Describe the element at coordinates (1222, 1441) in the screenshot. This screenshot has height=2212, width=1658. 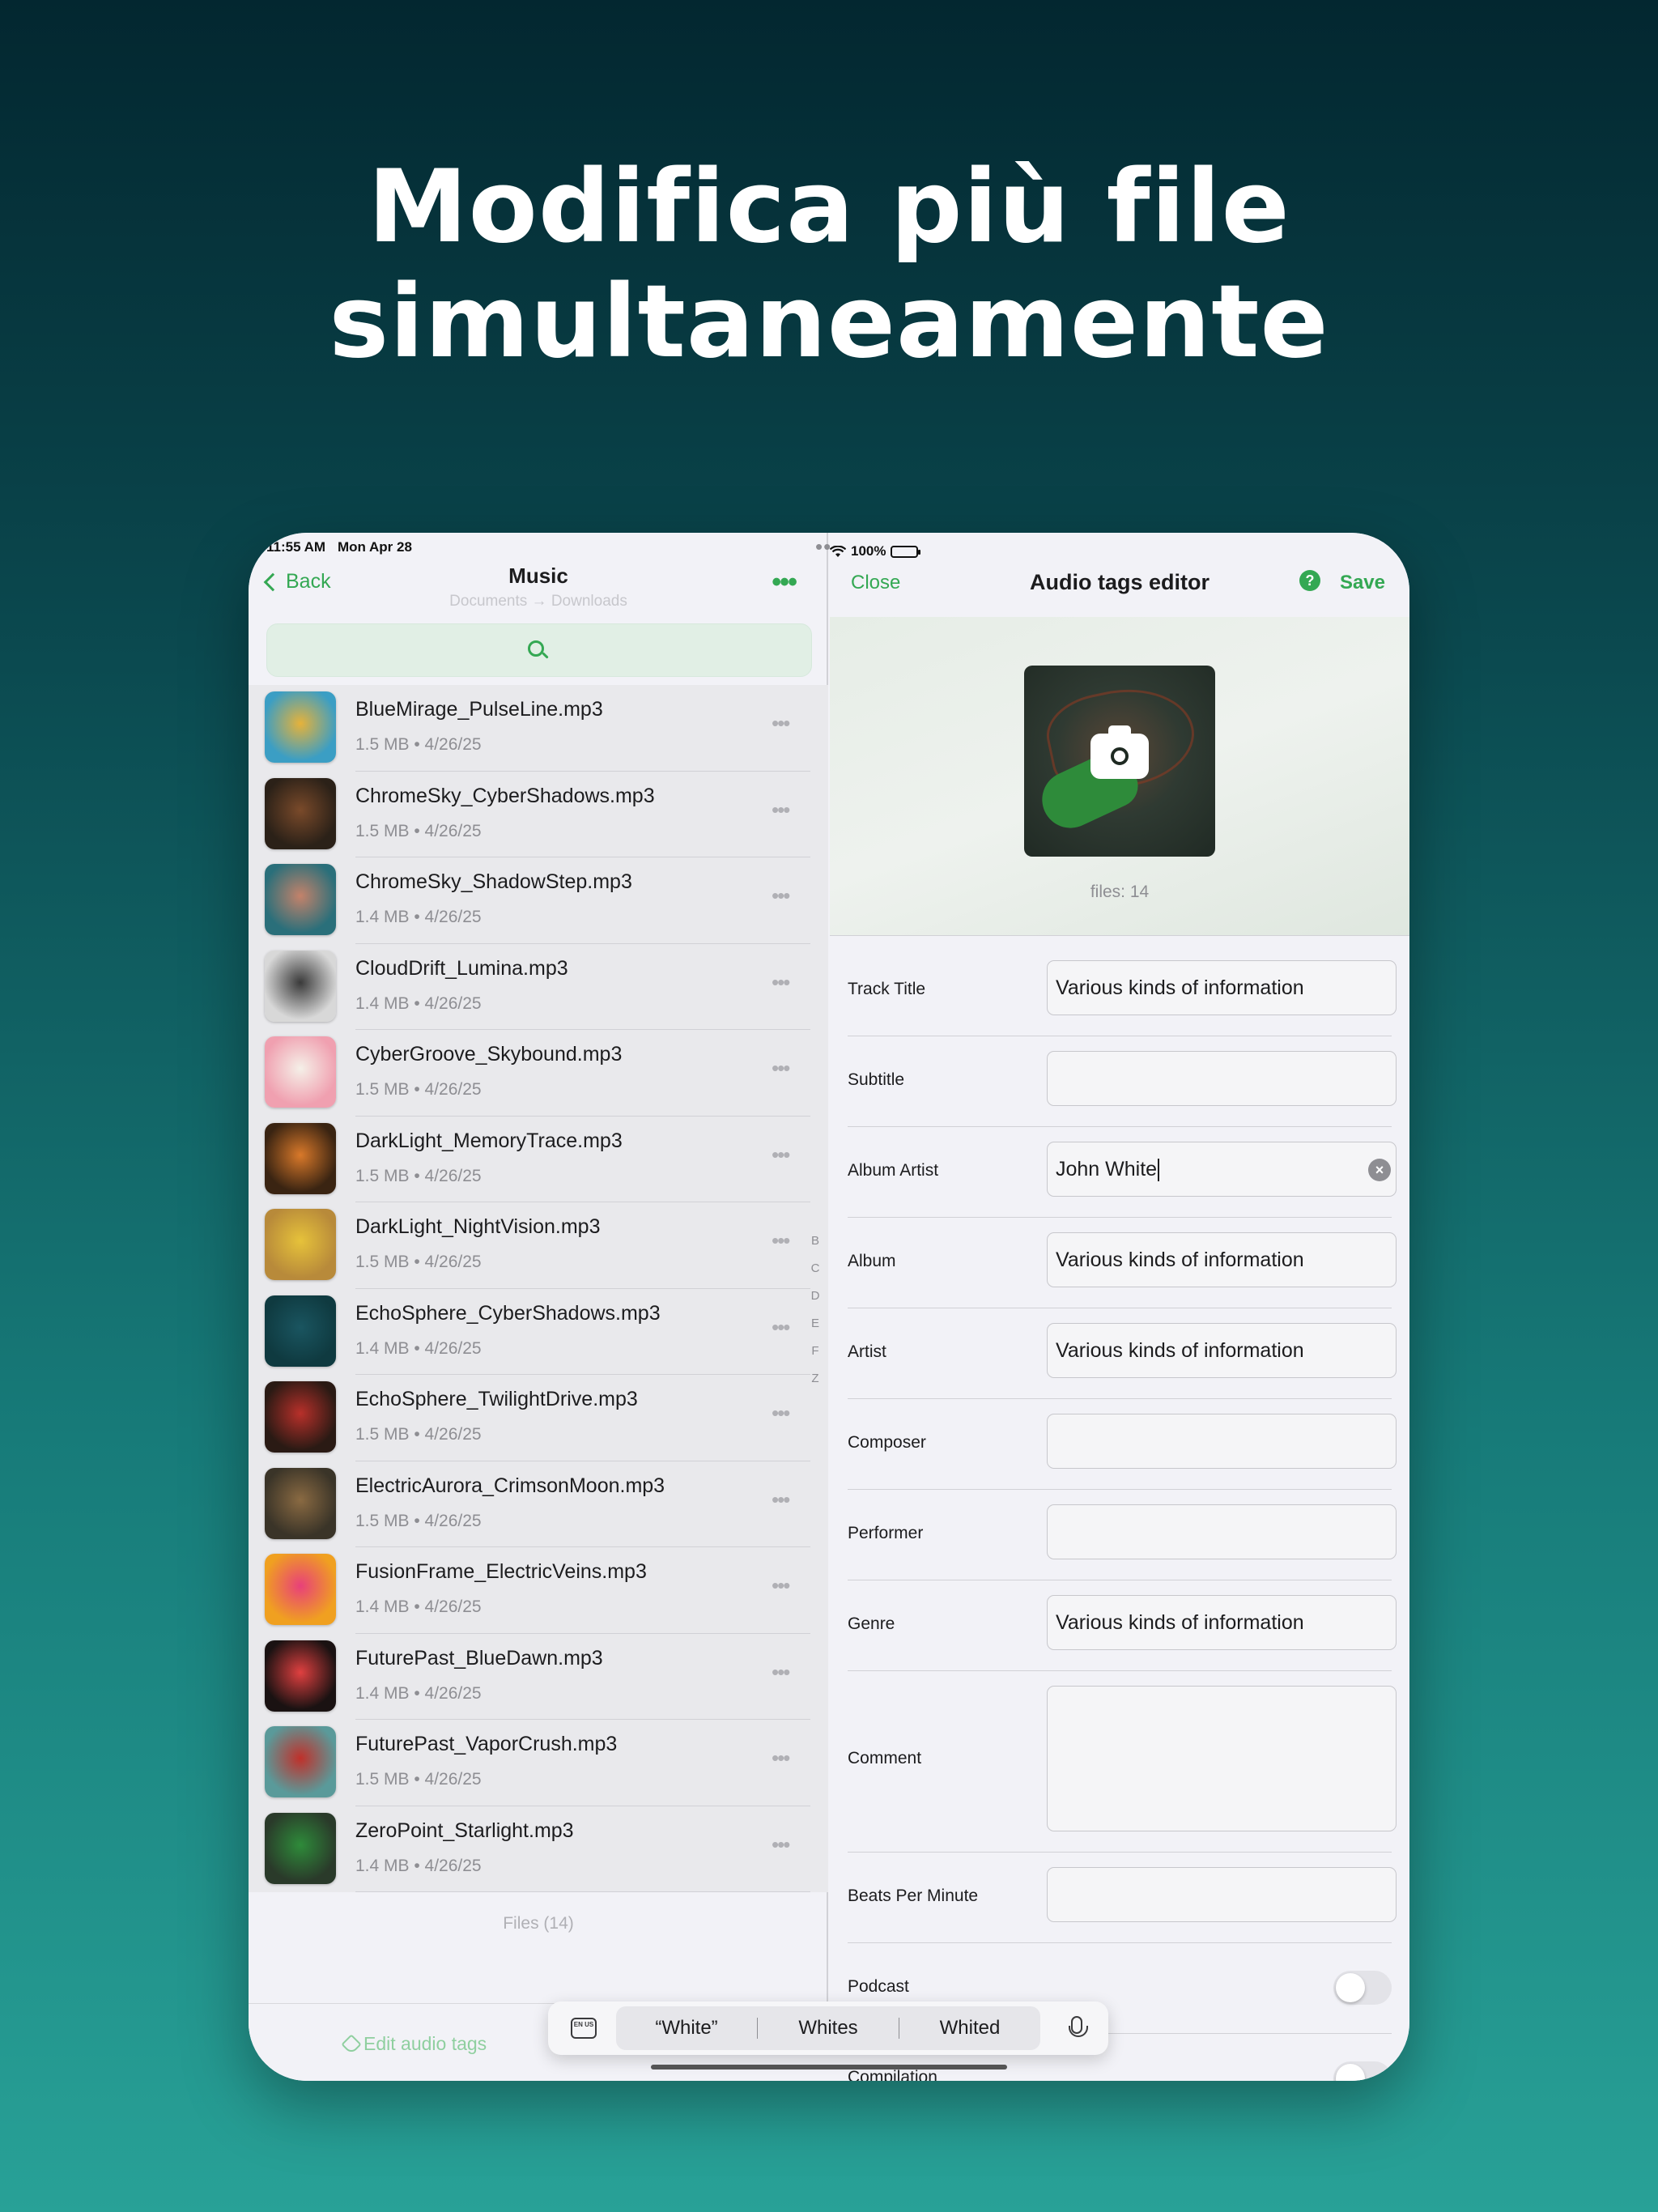
I see `composer-input` at that location.